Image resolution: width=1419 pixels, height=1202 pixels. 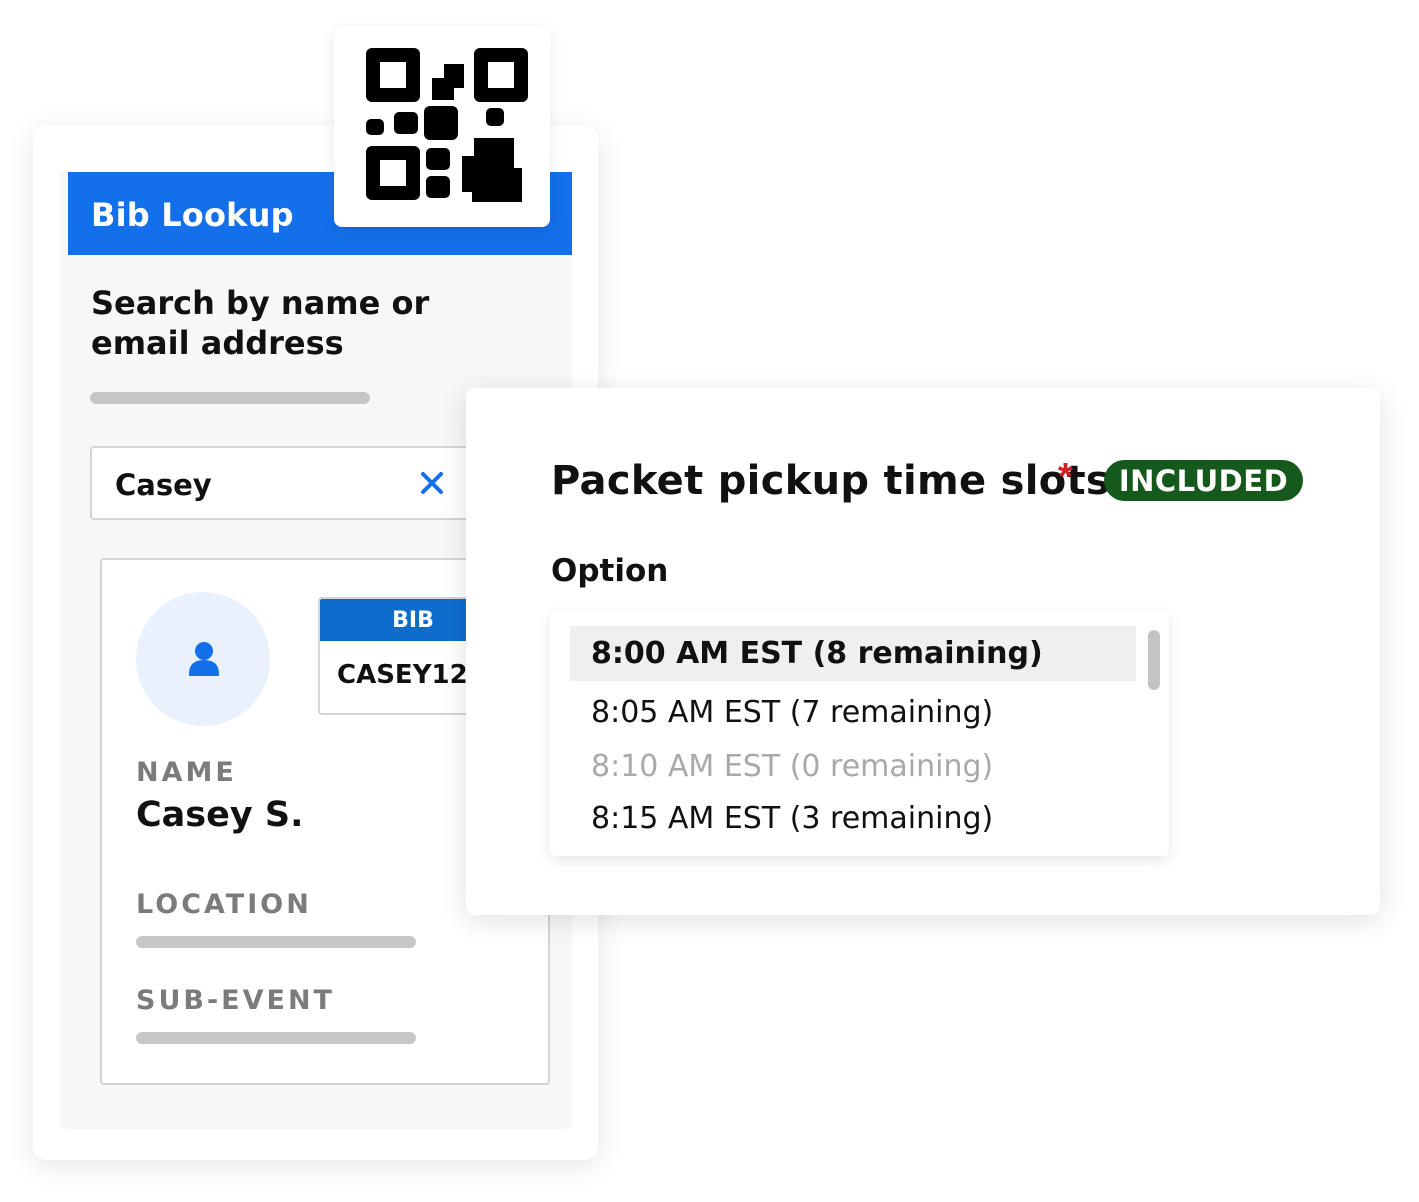 What do you see at coordinates (276, 1038) in the screenshot?
I see `sub-event-placeholder-bar` at bounding box center [276, 1038].